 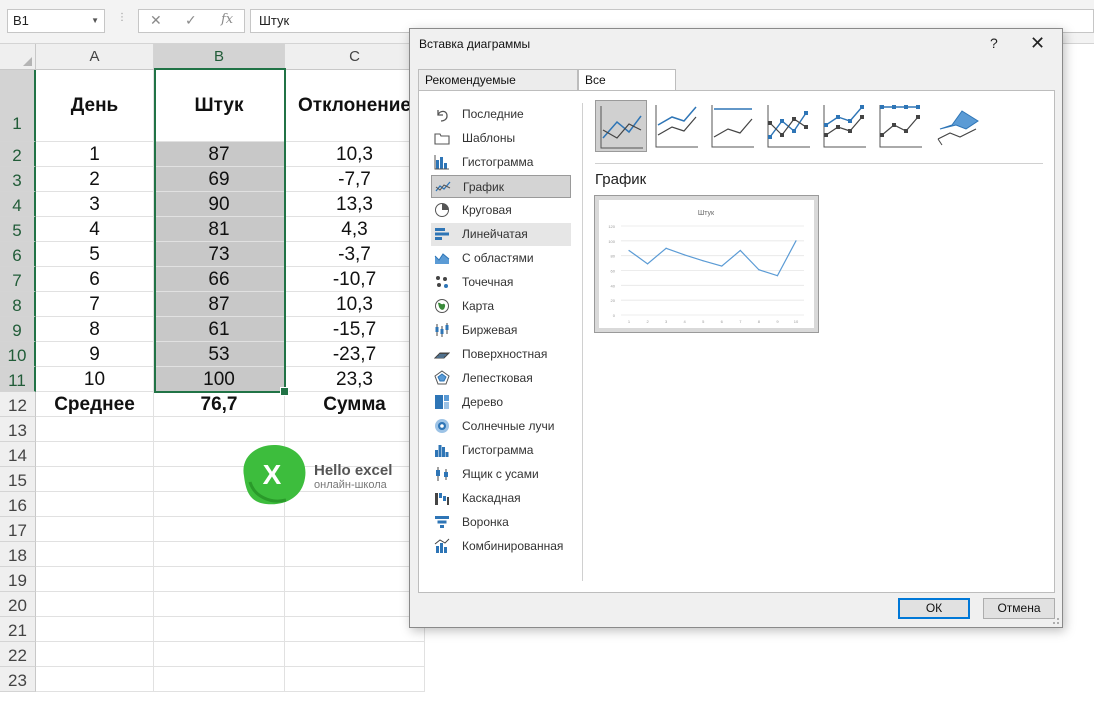 What do you see at coordinates (18, 229) in the screenshot?
I see `row-header-5: 5` at bounding box center [18, 229].